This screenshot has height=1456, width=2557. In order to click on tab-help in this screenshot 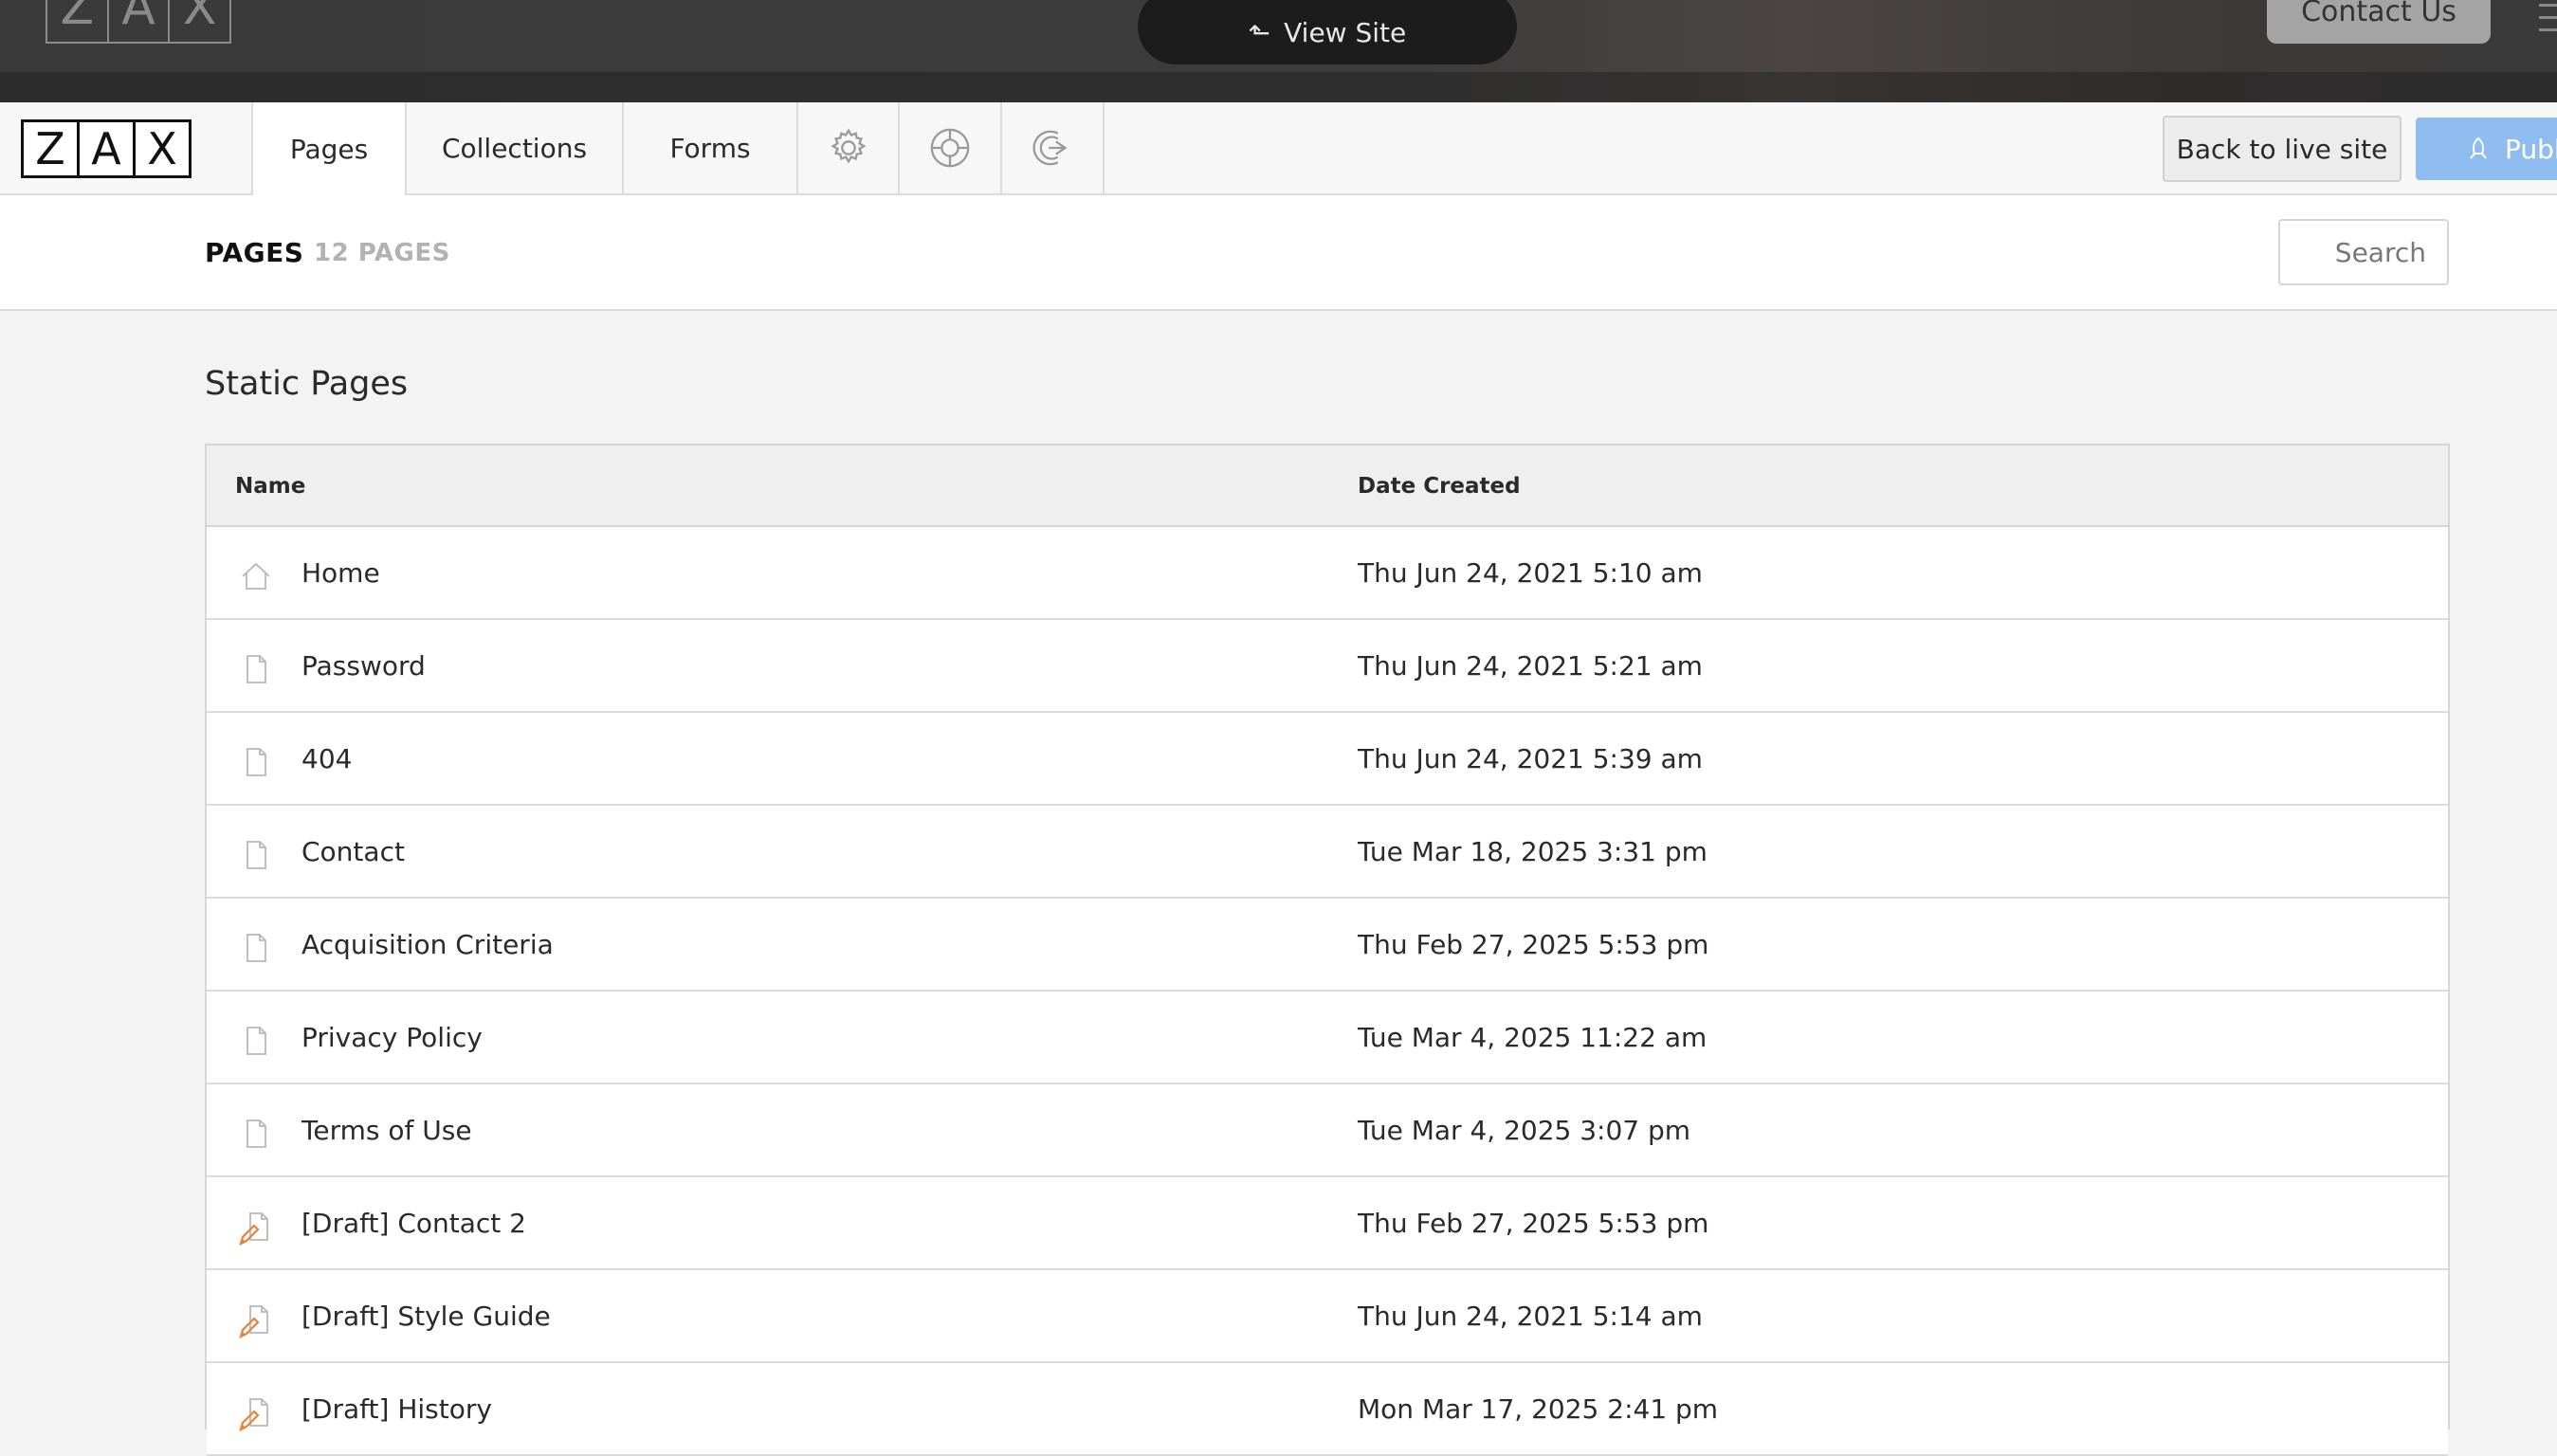, I will do `click(951, 147)`.